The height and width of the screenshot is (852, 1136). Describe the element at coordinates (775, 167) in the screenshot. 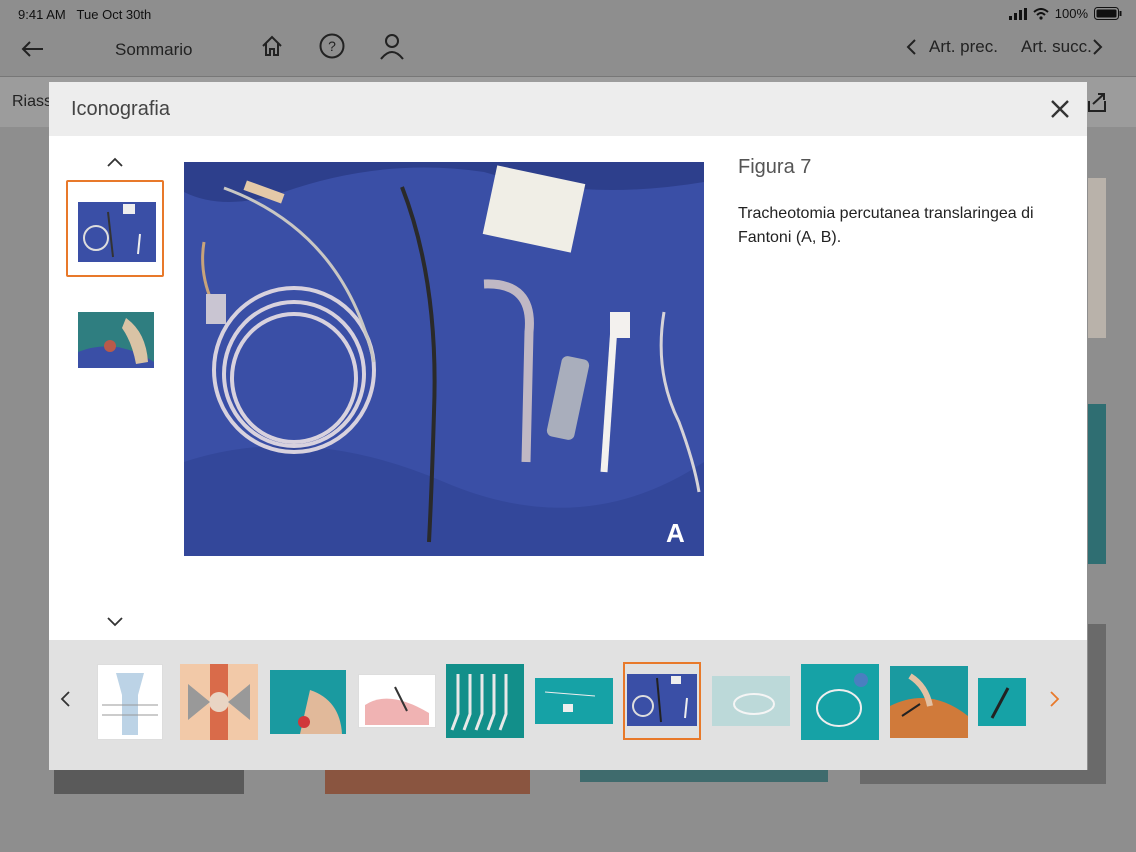

I see `figure-title: Figura 7` at that location.